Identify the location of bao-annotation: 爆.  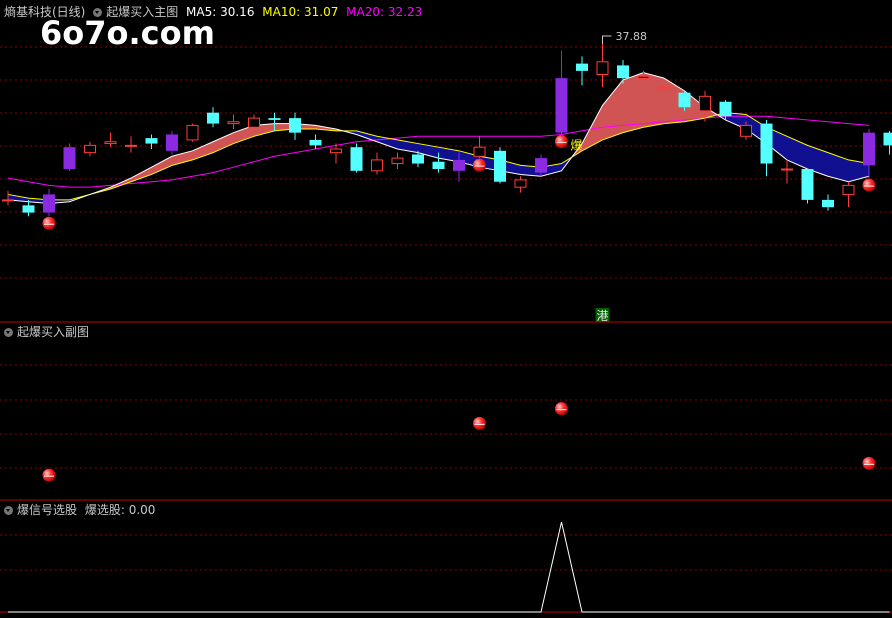
(577, 145).